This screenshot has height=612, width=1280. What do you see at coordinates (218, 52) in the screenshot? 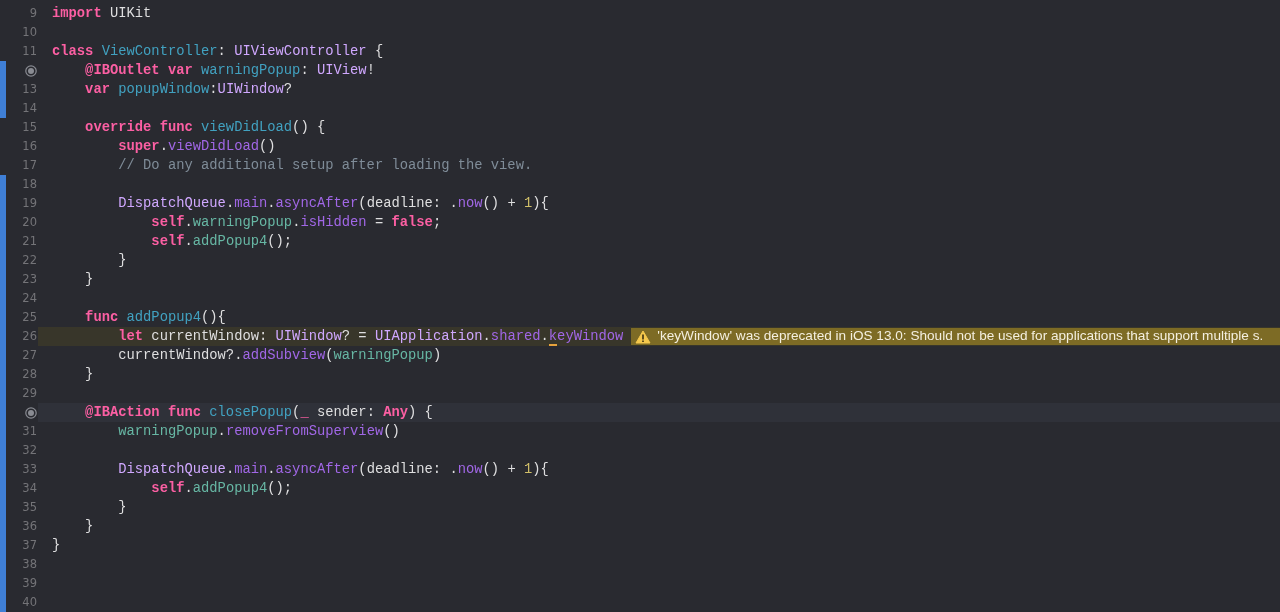
I see `code-line: class ViewController: UIViewController {` at bounding box center [218, 52].